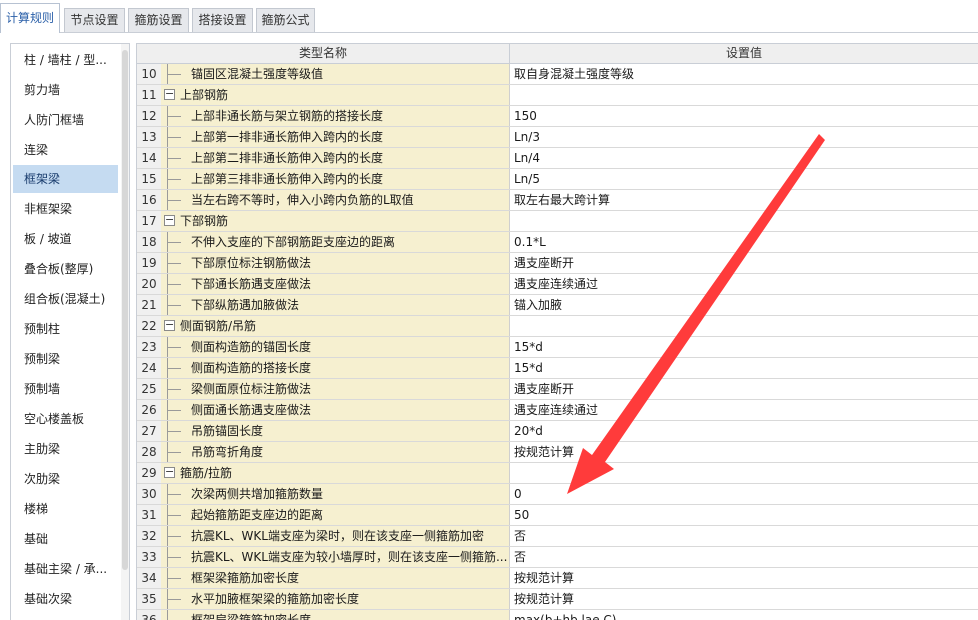  What do you see at coordinates (744, 242) in the screenshot?
I see `setting-value-cell: 0.1*L` at bounding box center [744, 242].